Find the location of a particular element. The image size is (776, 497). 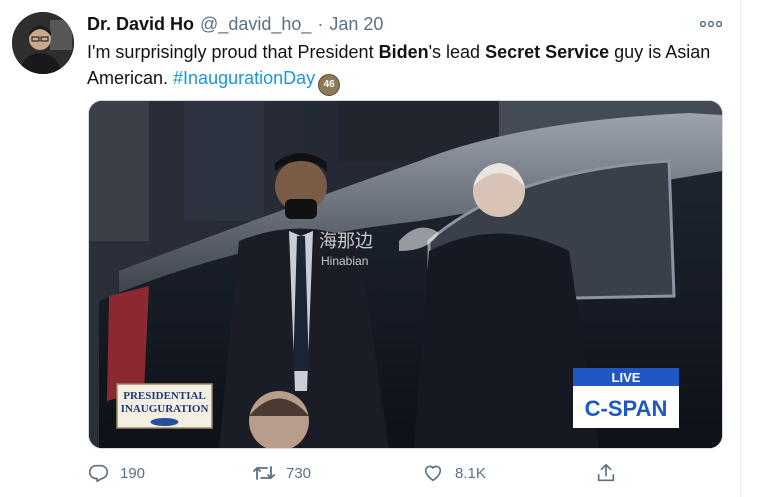

tweet-date: Jan 20 is located at coordinates (356, 24).